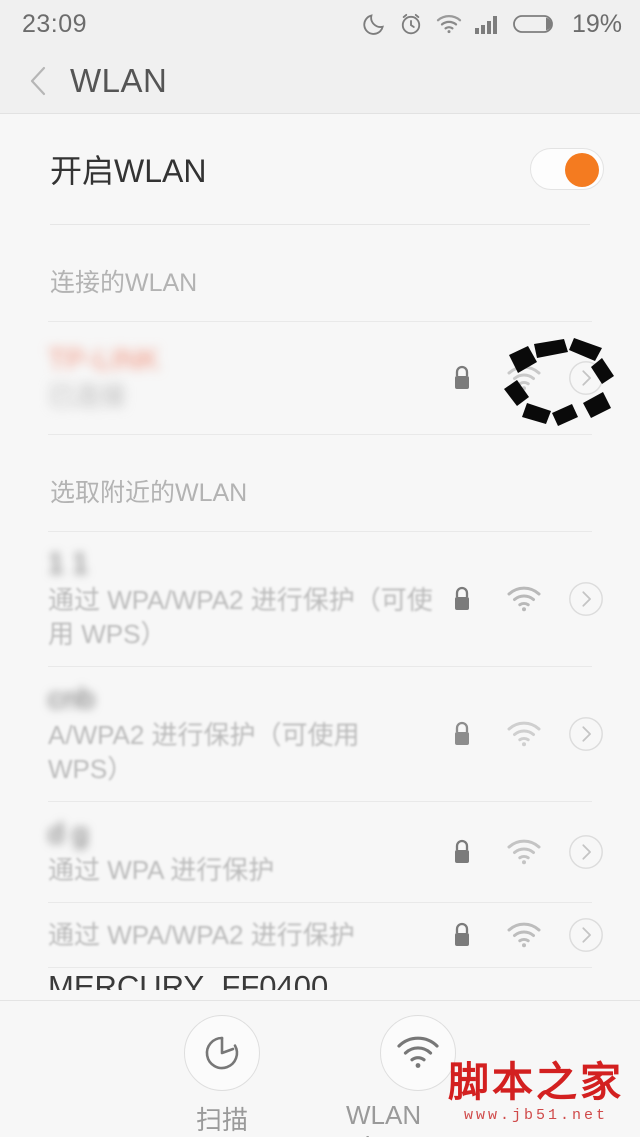  I want to click on network-security: 通过 WPA/WPA2 进行保护, so click(201, 934).